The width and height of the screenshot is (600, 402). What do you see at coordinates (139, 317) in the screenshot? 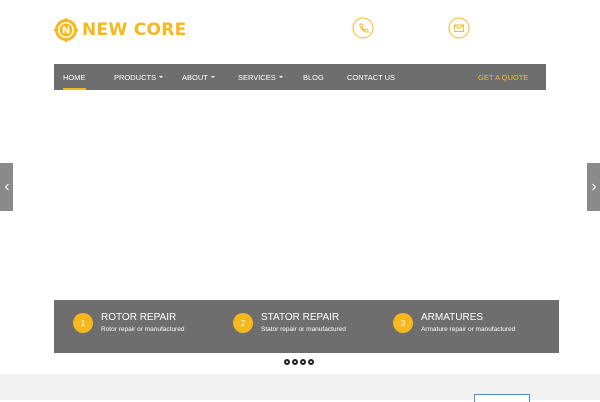
I see `feature-title: ROTOR REPAIR` at bounding box center [139, 317].